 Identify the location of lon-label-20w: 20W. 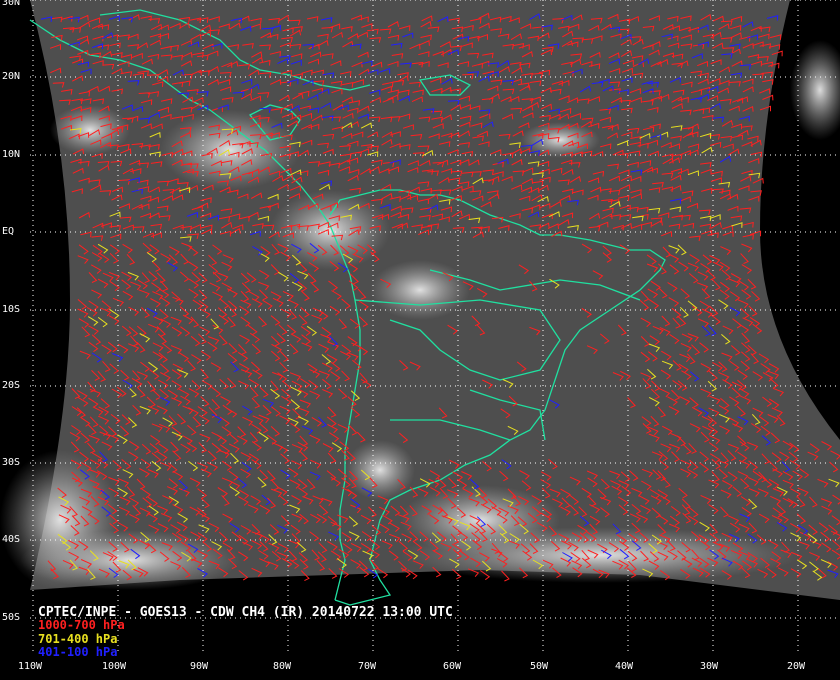
(796, 666).